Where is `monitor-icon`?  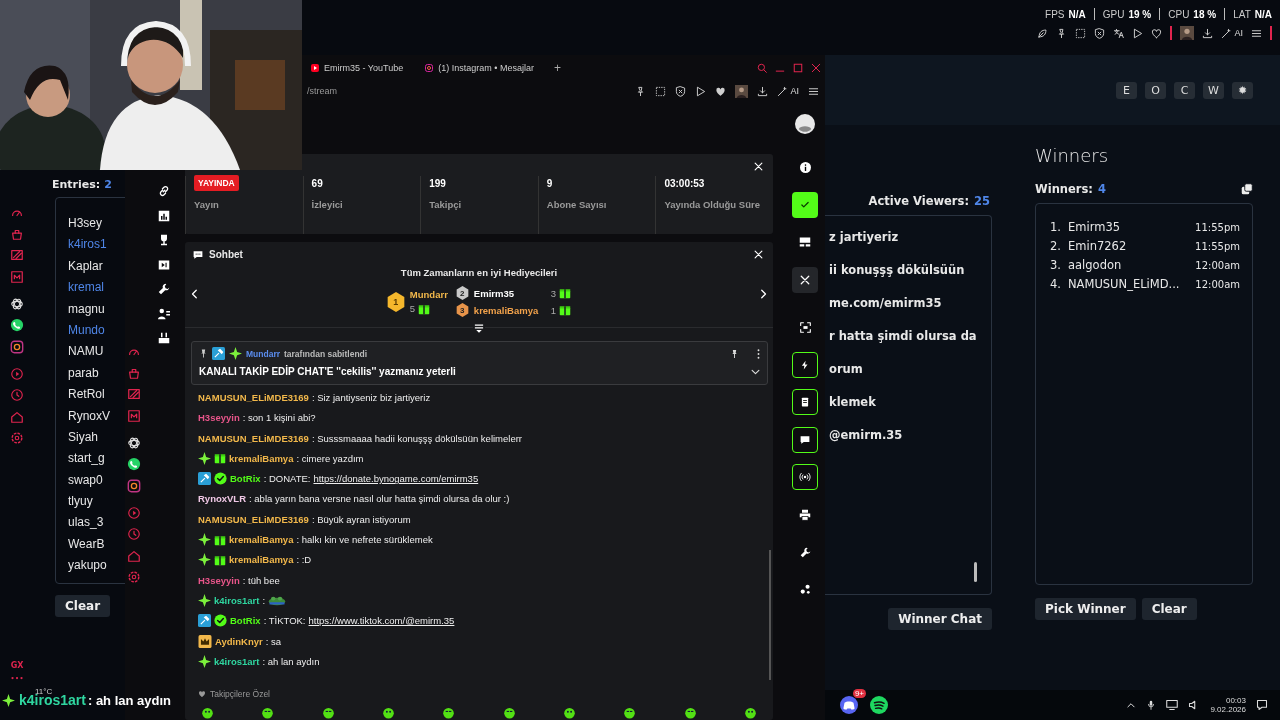
monitor-icon is located at coordinates (1172, 705).